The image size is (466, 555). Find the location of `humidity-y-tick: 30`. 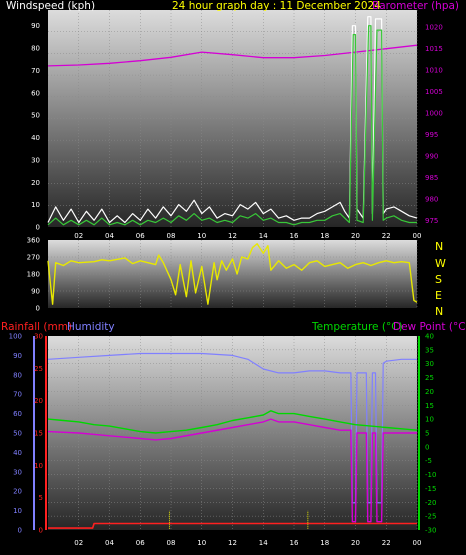

humidity-y-tick: 30 is located at coordinates (17, 472).